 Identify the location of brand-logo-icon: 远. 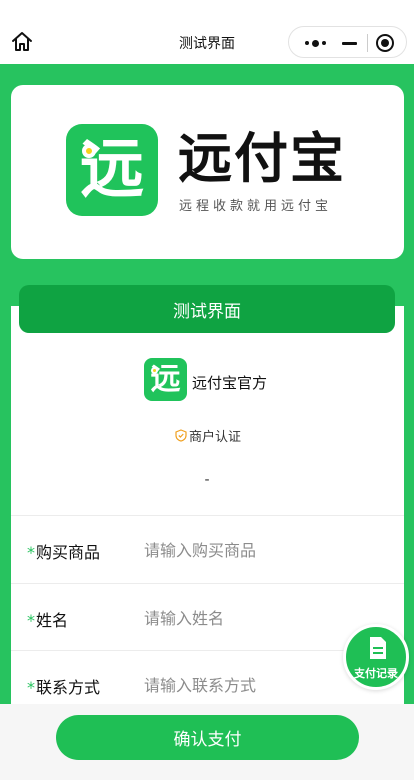
(112, 170).